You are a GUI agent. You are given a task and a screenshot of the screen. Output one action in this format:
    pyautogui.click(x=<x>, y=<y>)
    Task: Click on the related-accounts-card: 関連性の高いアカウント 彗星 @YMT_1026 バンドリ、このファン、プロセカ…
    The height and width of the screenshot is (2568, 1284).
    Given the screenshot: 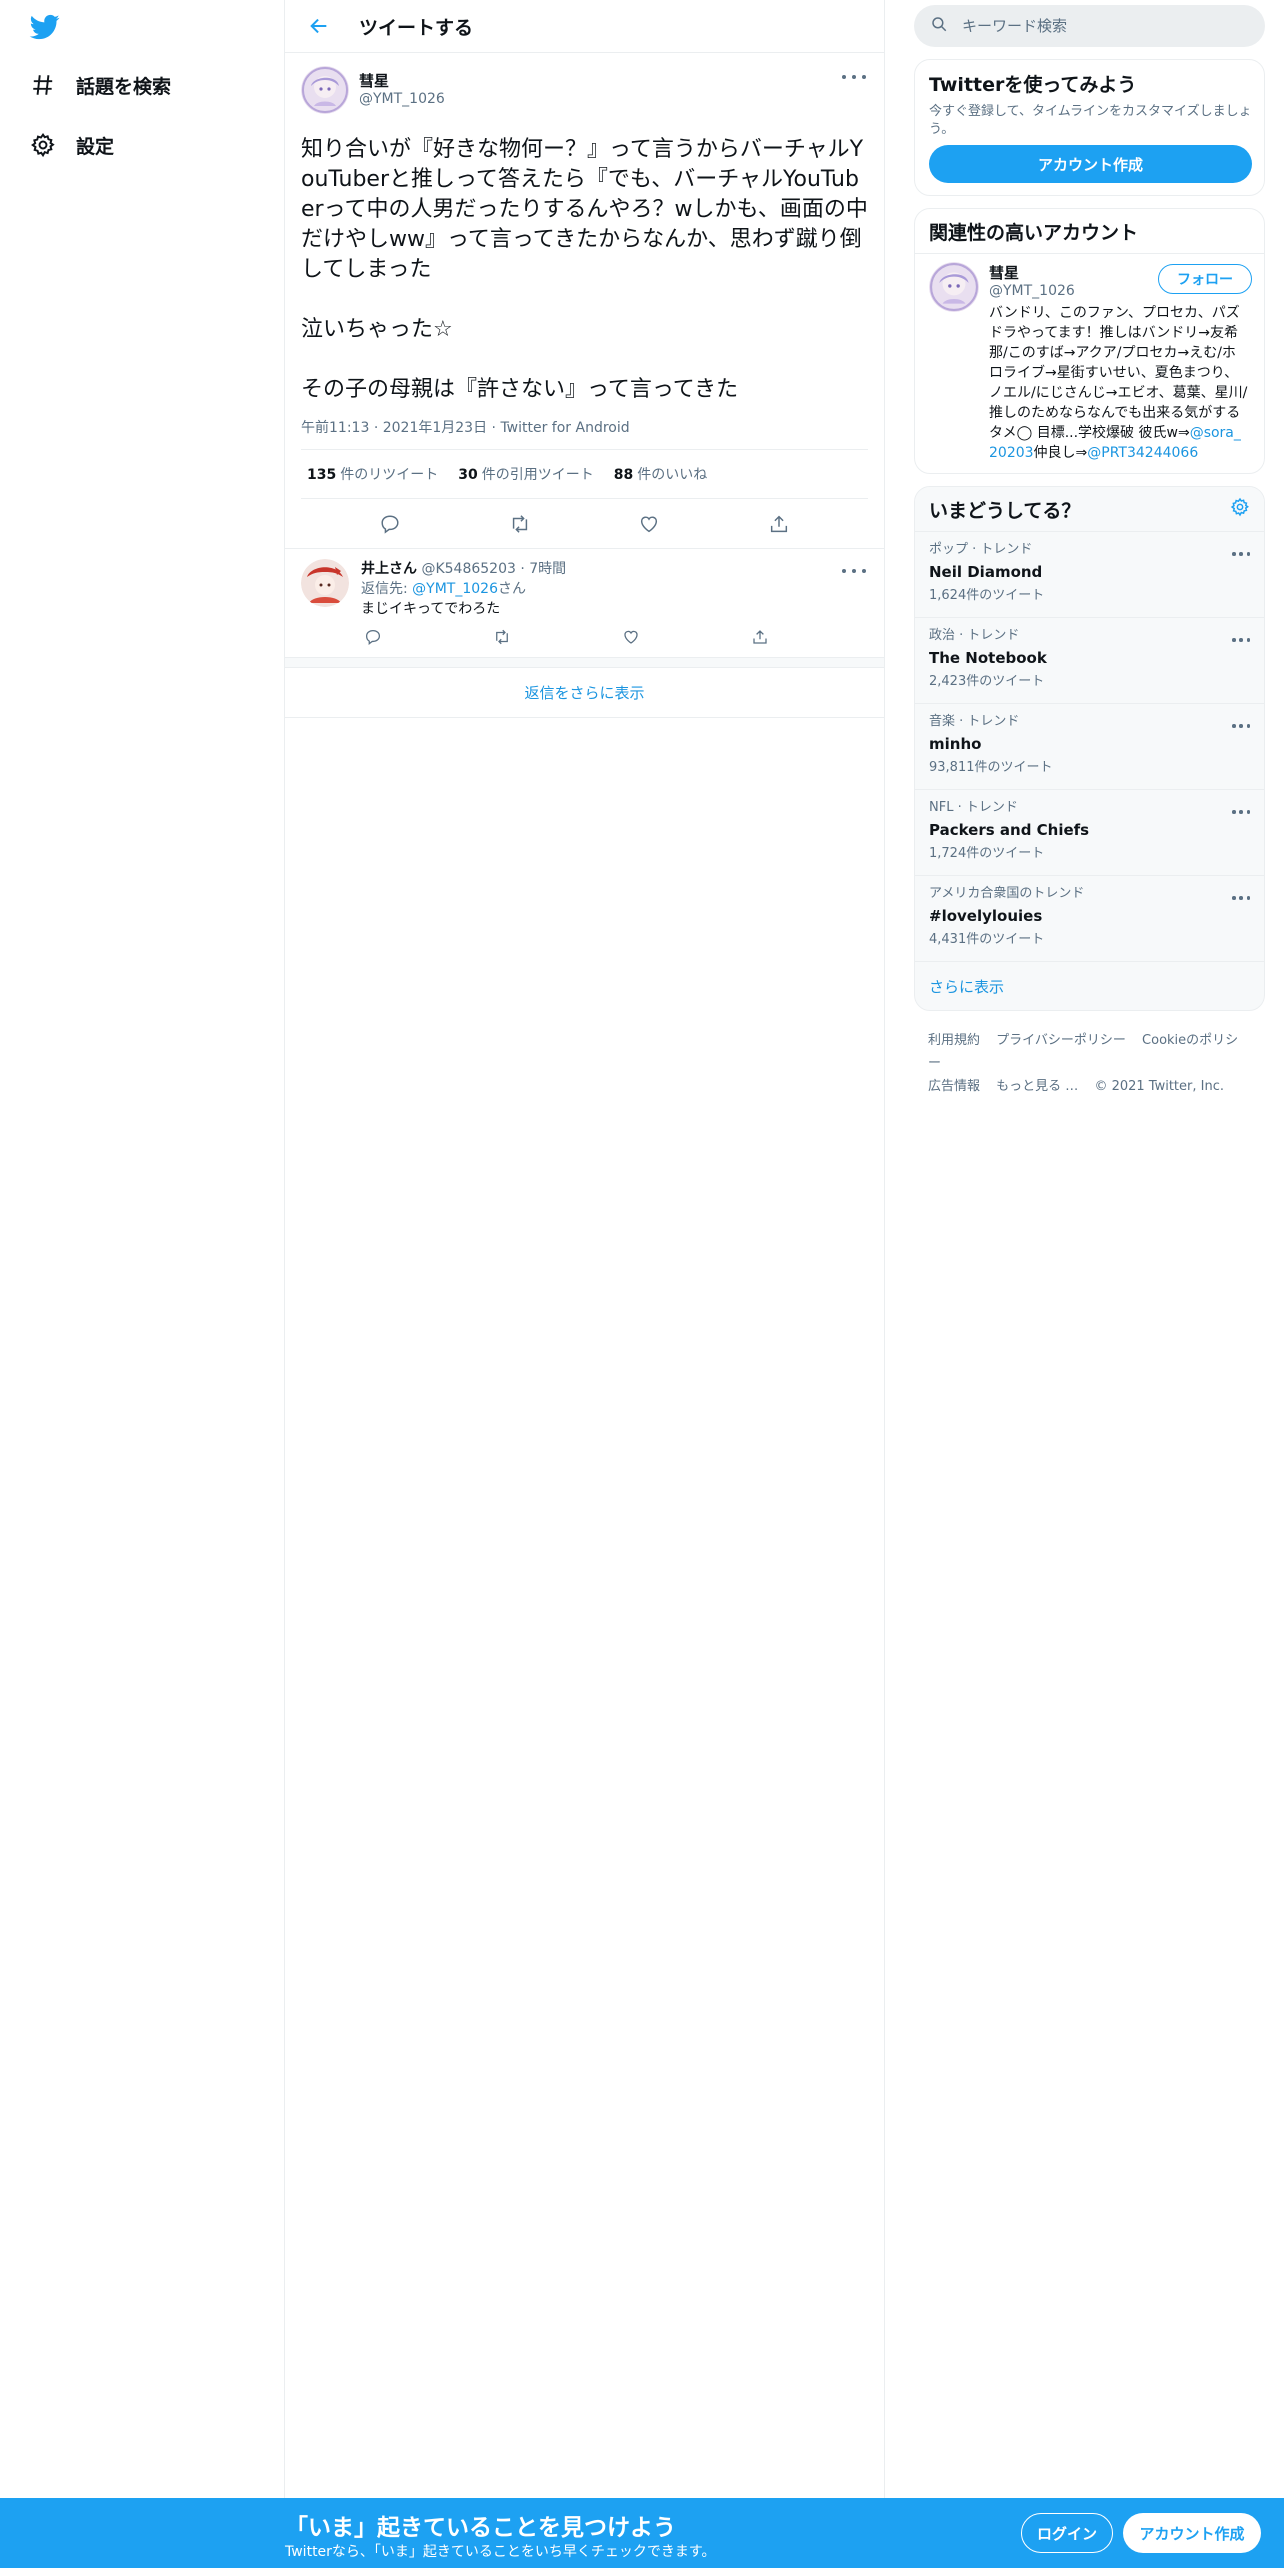 What is the action you would take?
    pyautogui.click(x=1089, y=341)
    